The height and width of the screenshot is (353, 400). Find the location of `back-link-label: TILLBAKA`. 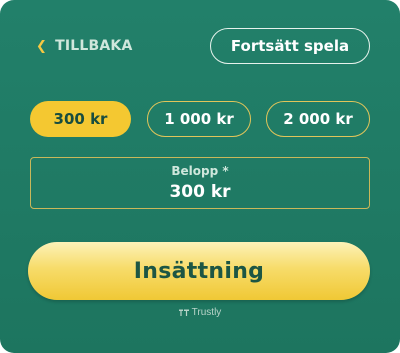

back-link-label: TILLBAKA is located at coordinates (94, 46).